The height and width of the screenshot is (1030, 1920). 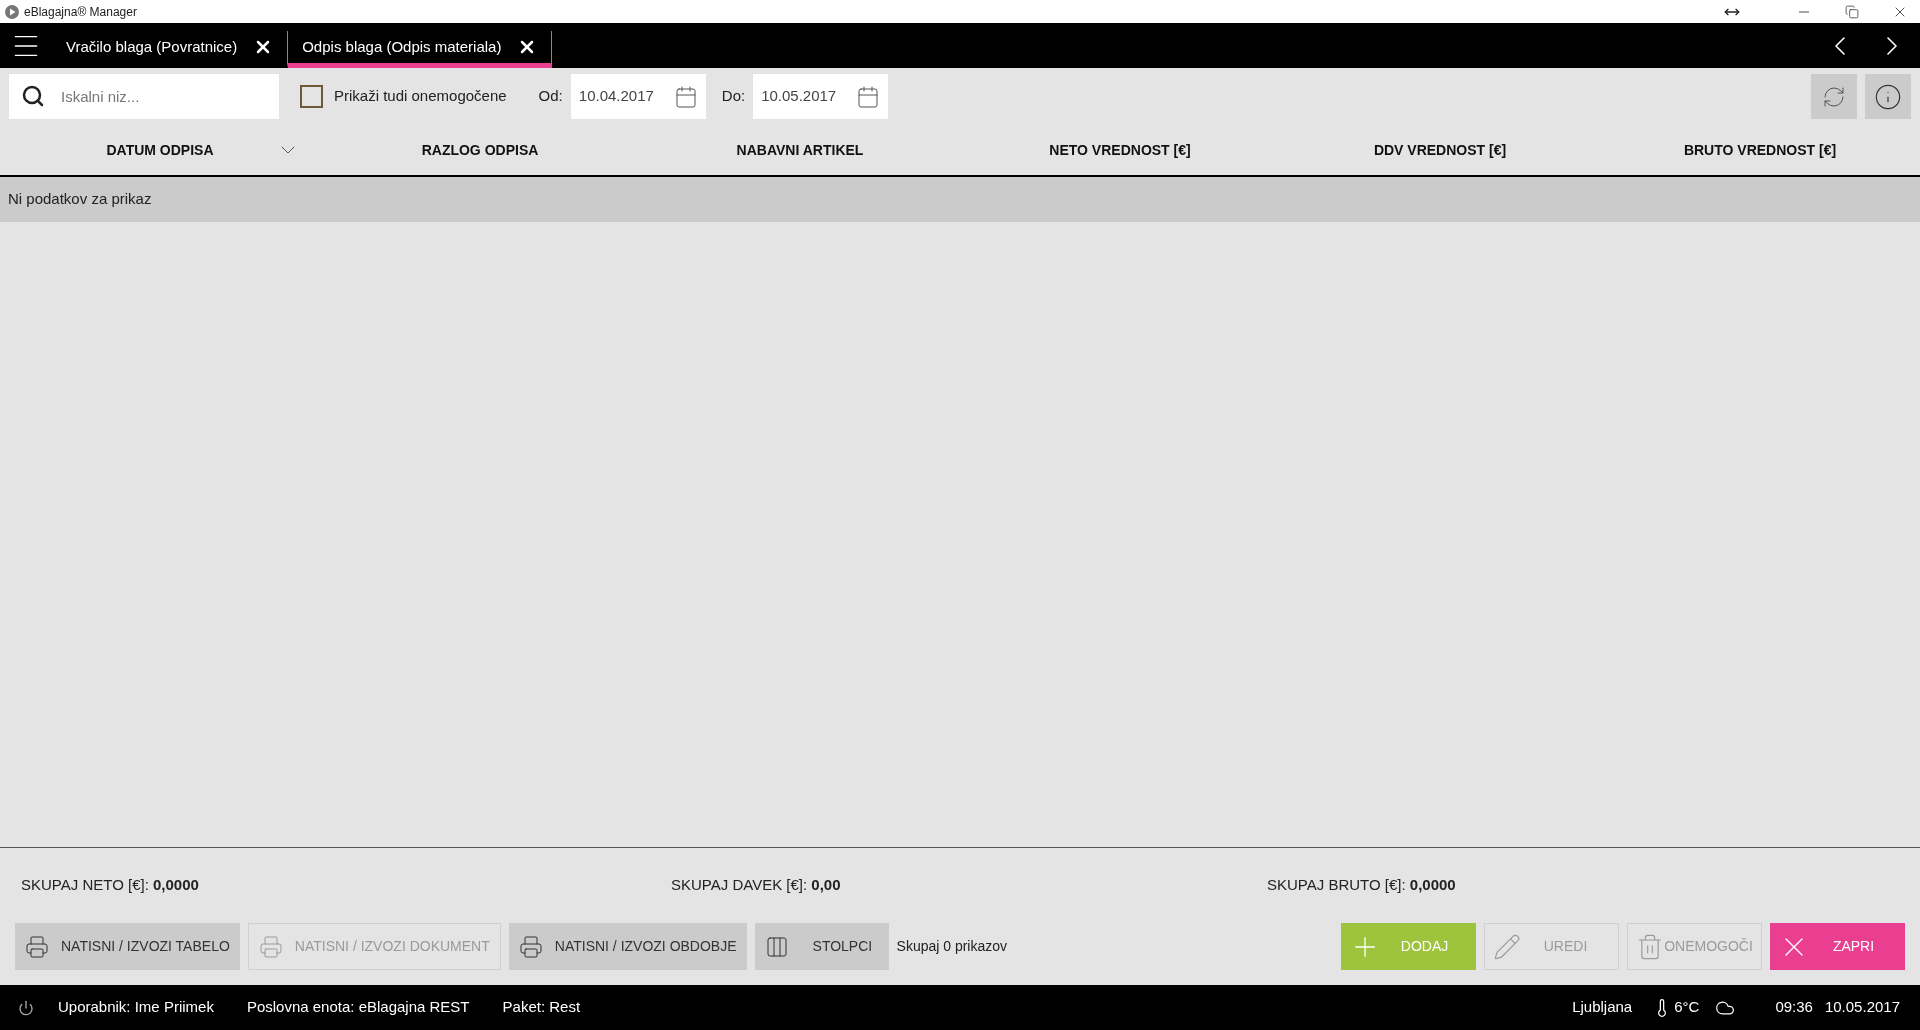 I want to click on column-header: DATUM ODPISA, so click(x=160, y=150).